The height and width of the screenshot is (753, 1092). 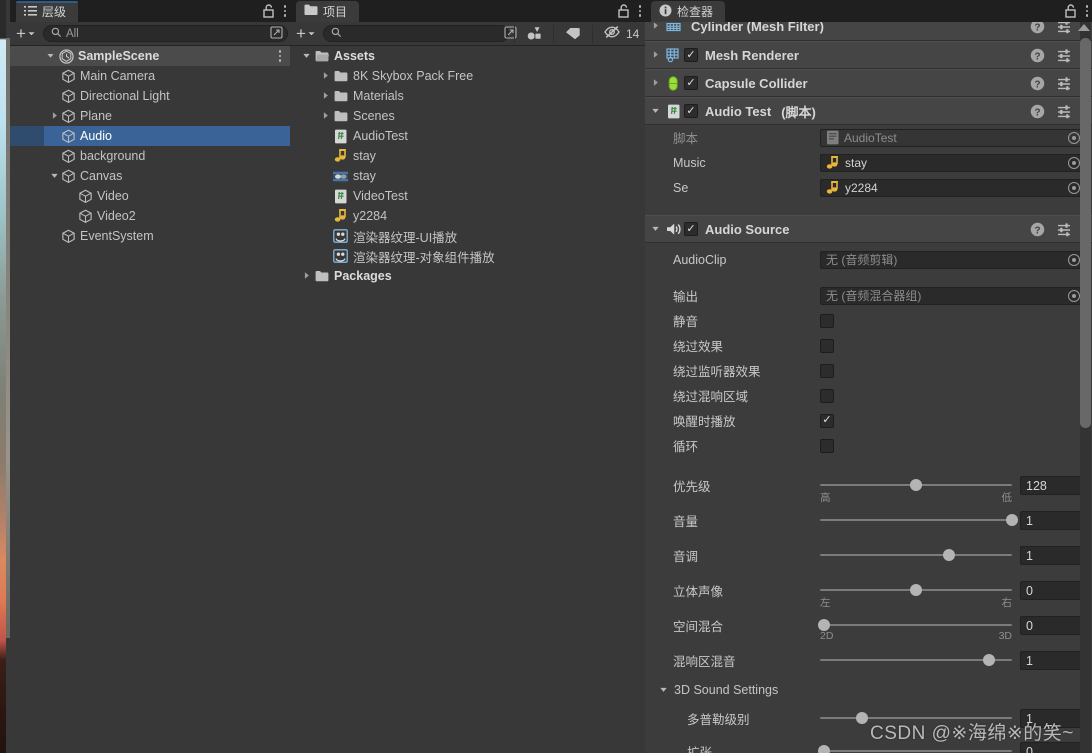 I want to click on project-item-渲染器纹理-UI播放: 渲染器纹理-UI播放, so click(x=467, y=236).